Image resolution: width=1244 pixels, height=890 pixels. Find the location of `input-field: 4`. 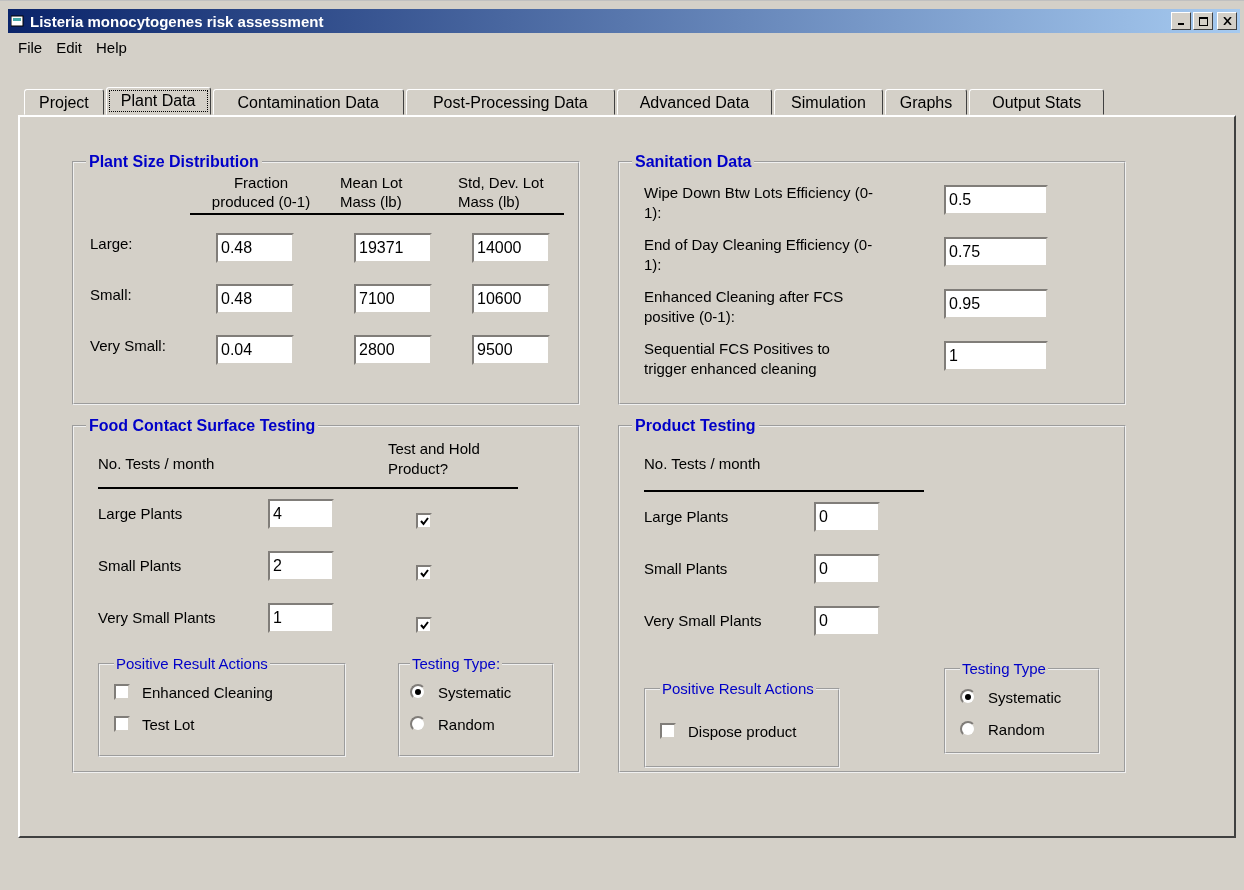

input-field: 4 is located at coordinates (301, 514).